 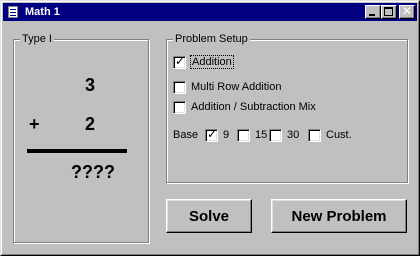 What do you see at coordinates (314, 135) in the screenshot?
I see `base-custom-checkbox` at bounding box center [314, 135].